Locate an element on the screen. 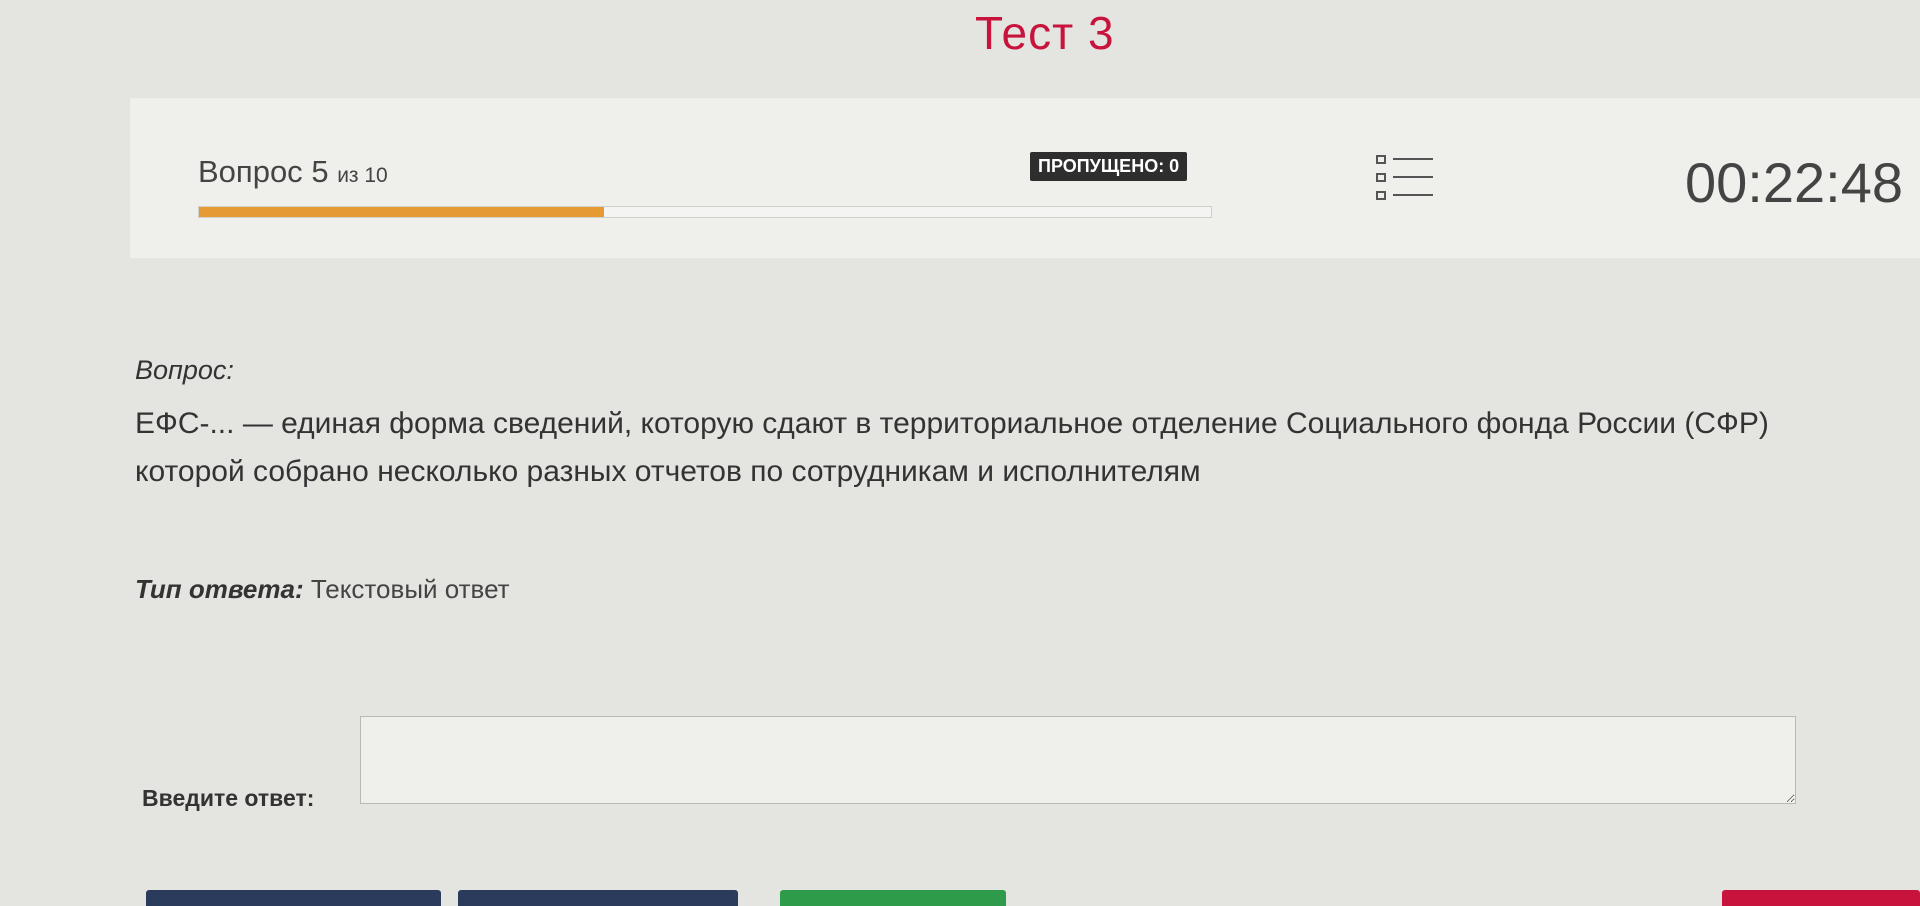  page-title: Тест 3 is located at coordinates (1045, 33).